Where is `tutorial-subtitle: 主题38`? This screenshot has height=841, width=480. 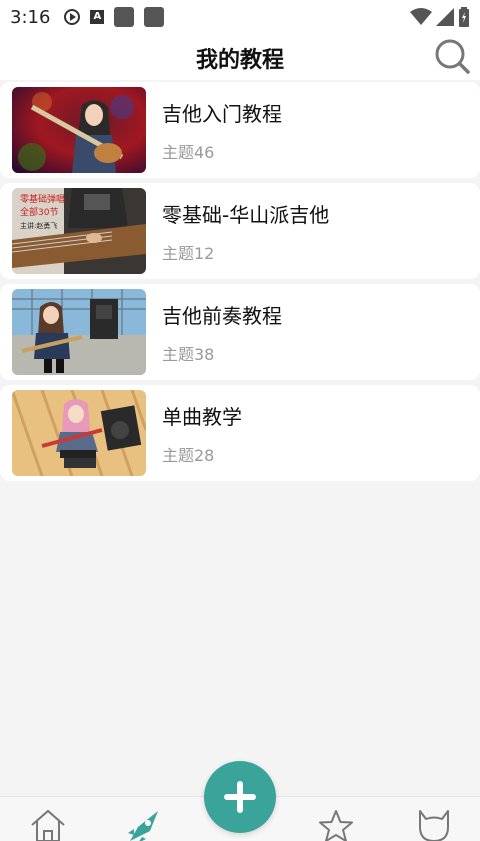 tutorial-subtitle: 主题38 is located at coordinates (188, 354).